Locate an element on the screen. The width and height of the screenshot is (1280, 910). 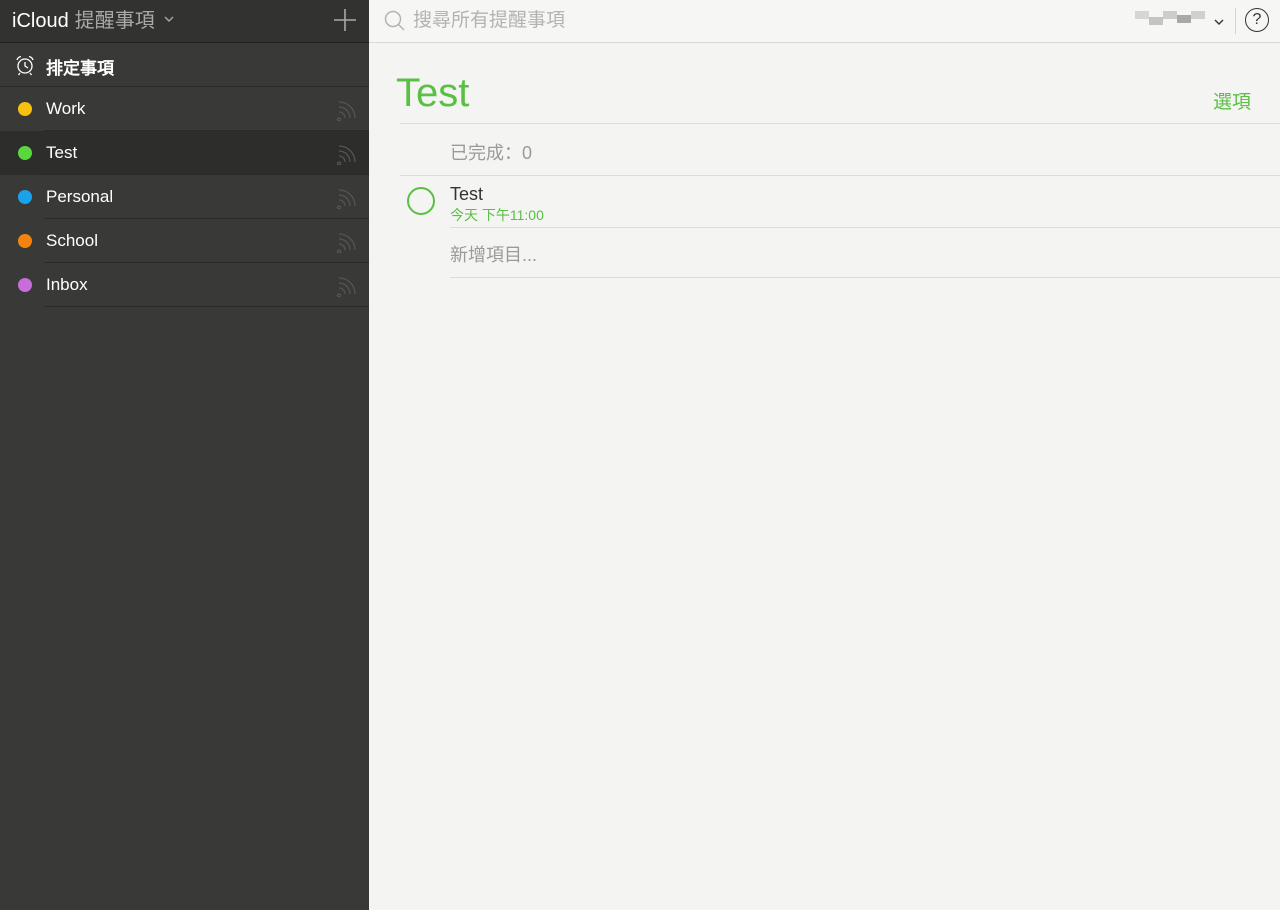
sidebar-item-label: 排定事項 is located at coordinates (80, 68).